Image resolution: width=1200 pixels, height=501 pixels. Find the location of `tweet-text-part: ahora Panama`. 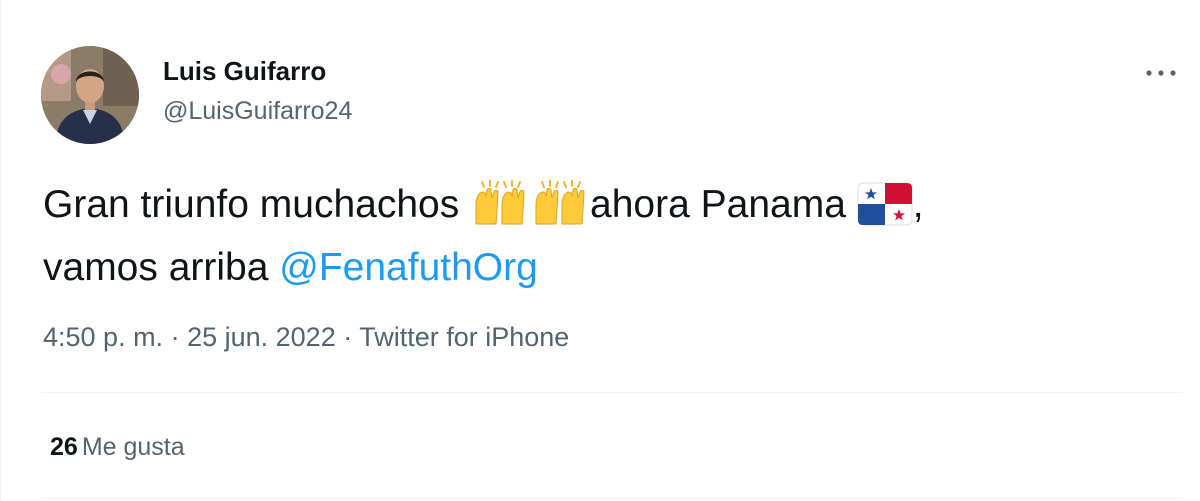

tweet-text-part: ahora Panama is located at coordinates (723, 204).